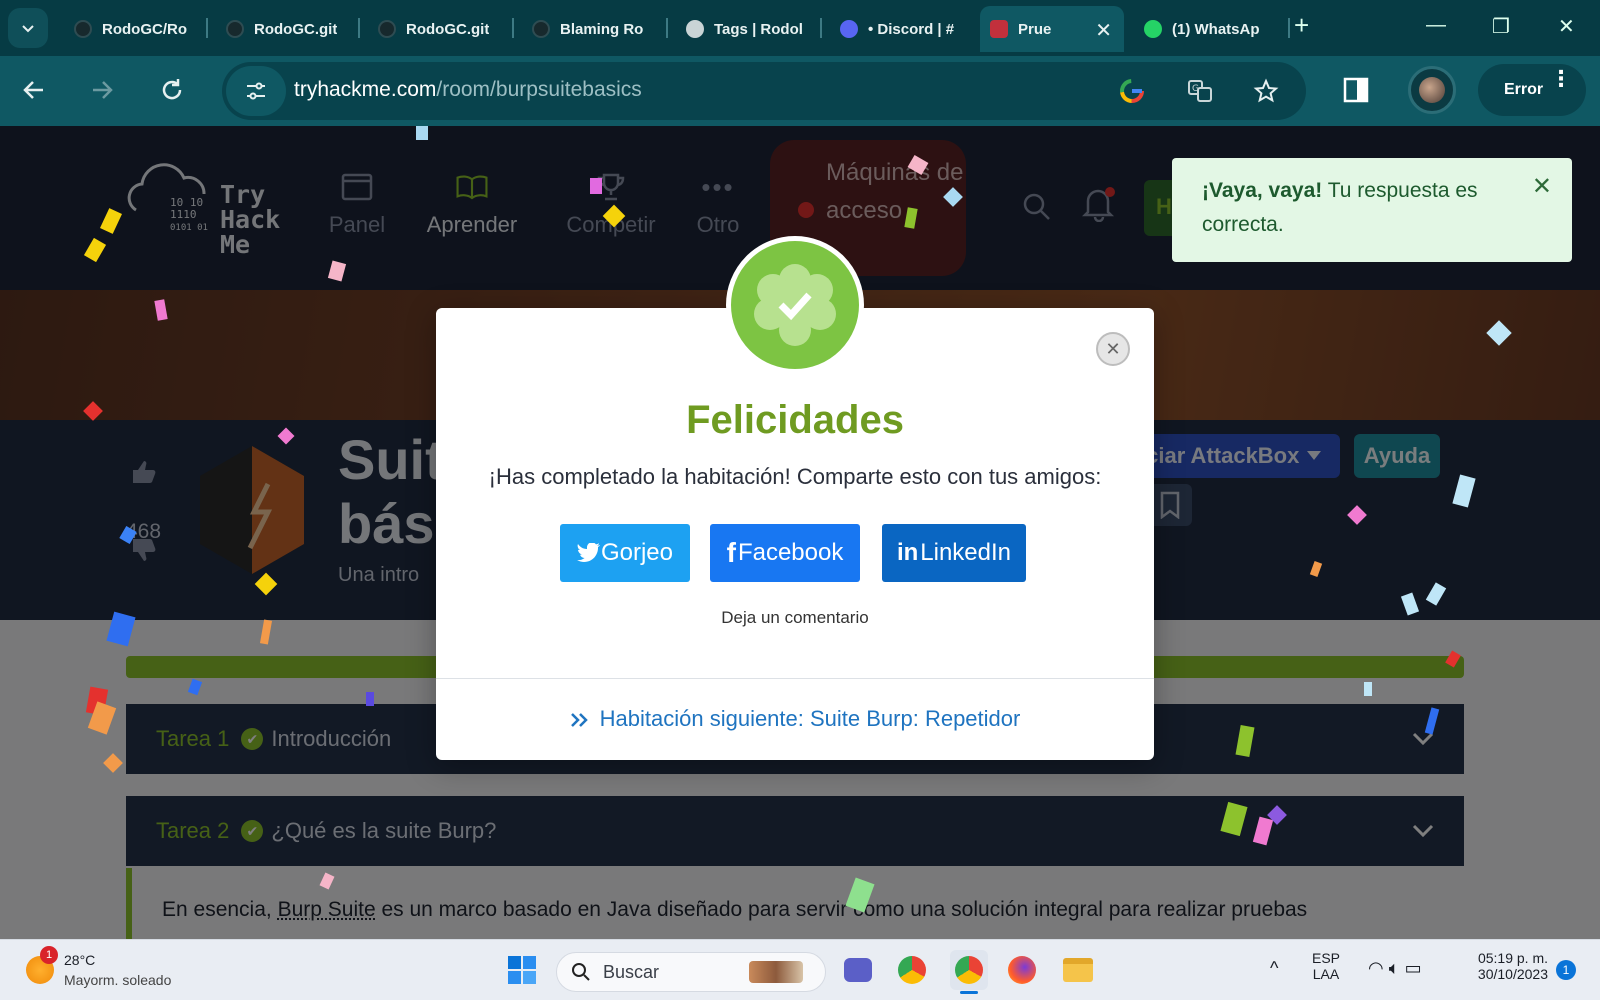  What do you see at coordinates (1501, 26) in the screenshot?
I see `maximize-button: ❐` at bounding box center [1501, 26].